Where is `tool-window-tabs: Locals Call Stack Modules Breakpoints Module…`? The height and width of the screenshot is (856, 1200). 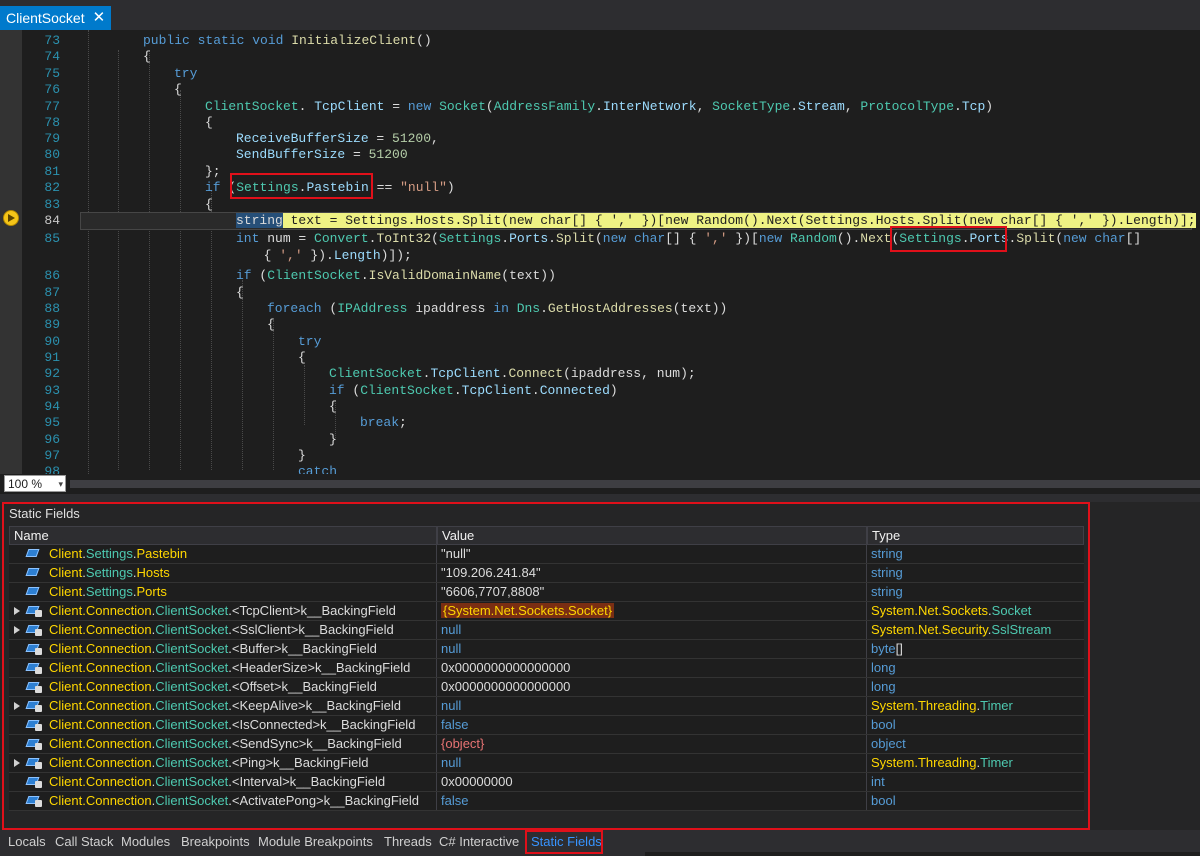 tool-window-tabs: Locals Call Stack Modules Breakpoints Module… is located at coordinates (600, 843).